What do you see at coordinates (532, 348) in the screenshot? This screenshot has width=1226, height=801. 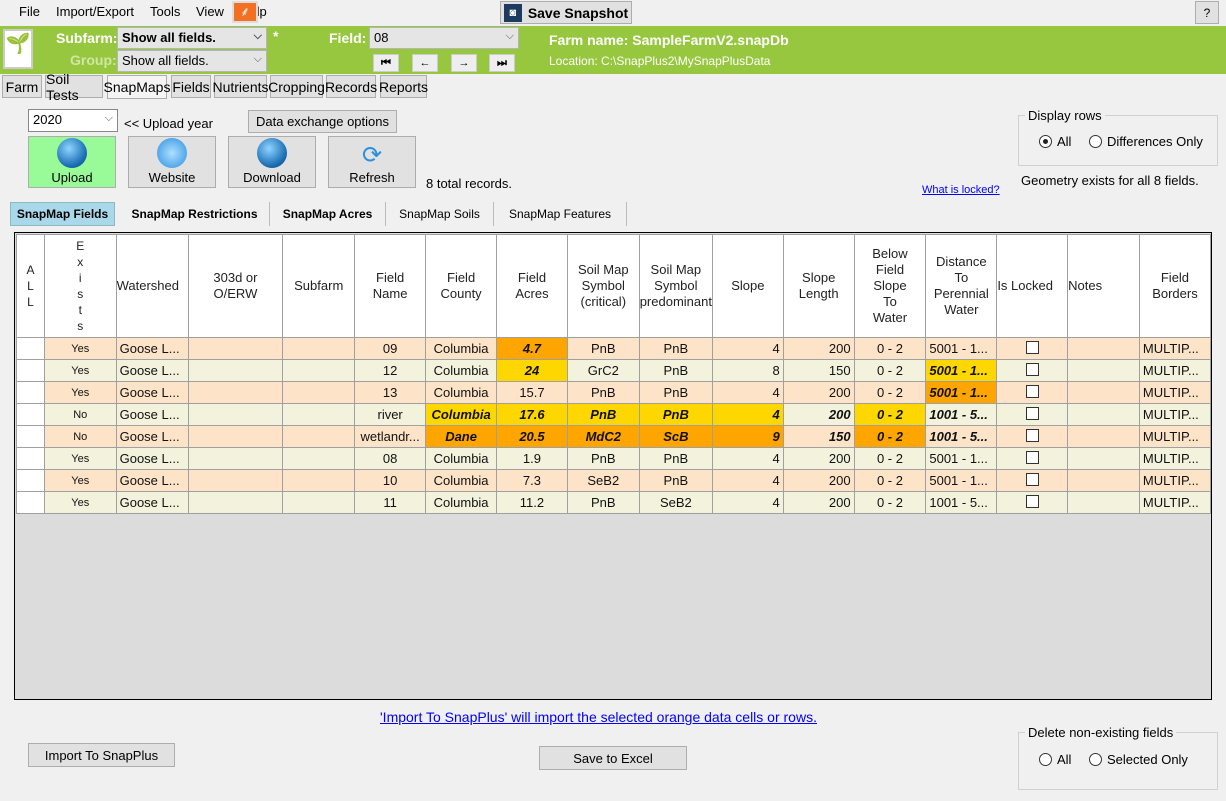 I see `cell-field-acres: 4.7` at bounding box center [532, 348].